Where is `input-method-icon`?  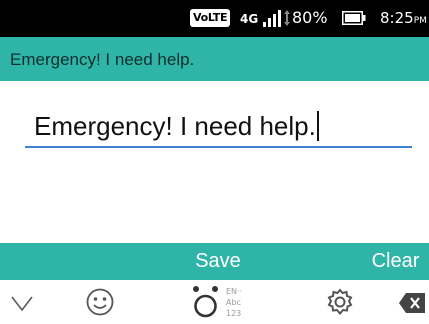 input-method-icon is located at coordinates (206, 302).